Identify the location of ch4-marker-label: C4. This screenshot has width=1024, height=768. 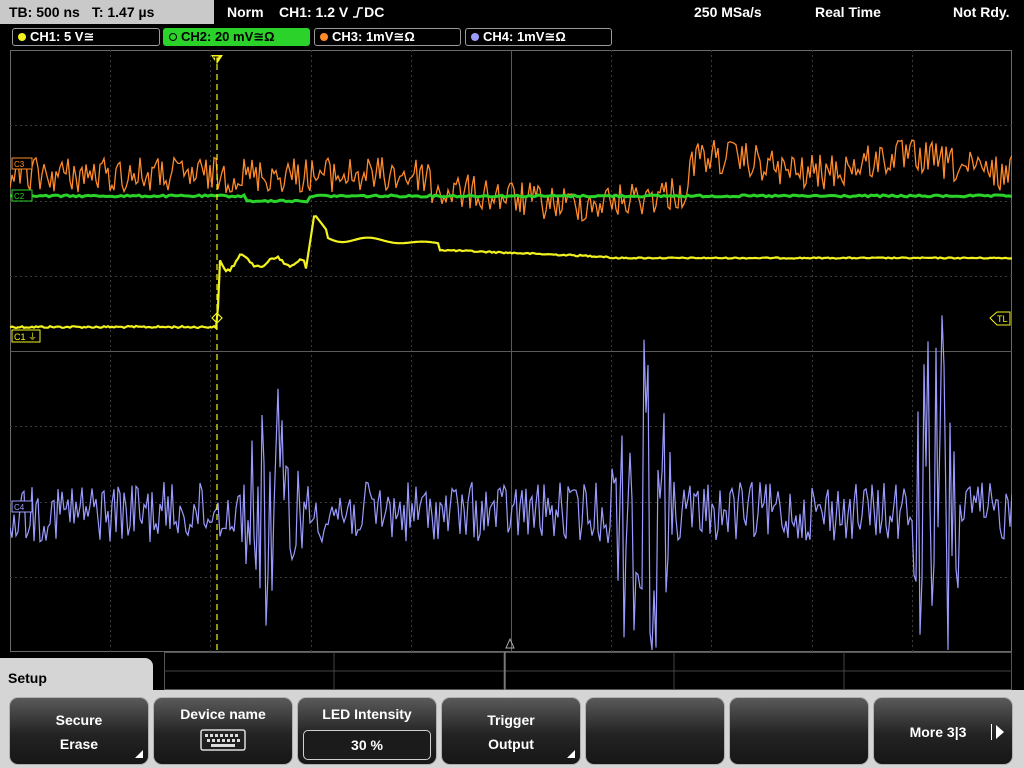
(19, 507).